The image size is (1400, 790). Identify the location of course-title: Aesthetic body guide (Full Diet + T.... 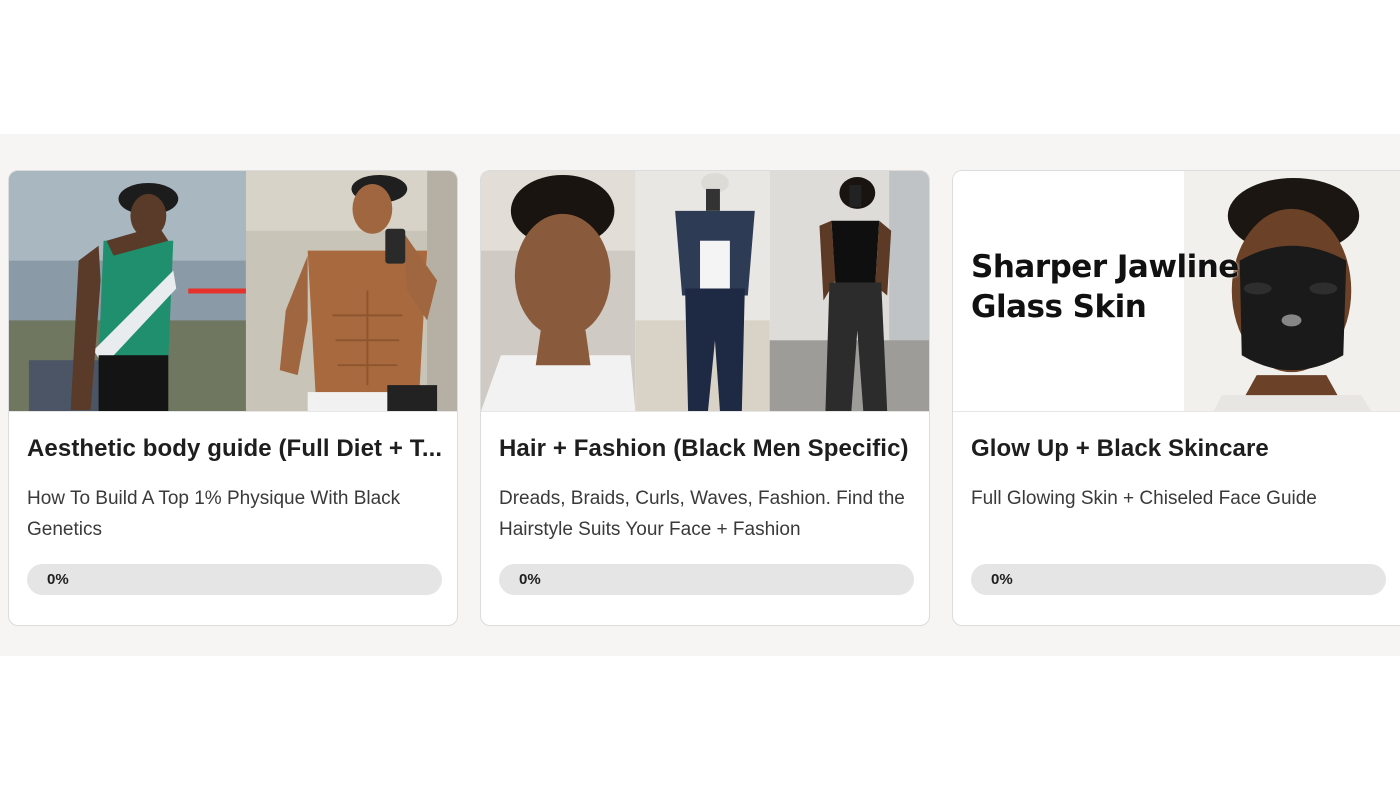
(237, 449).